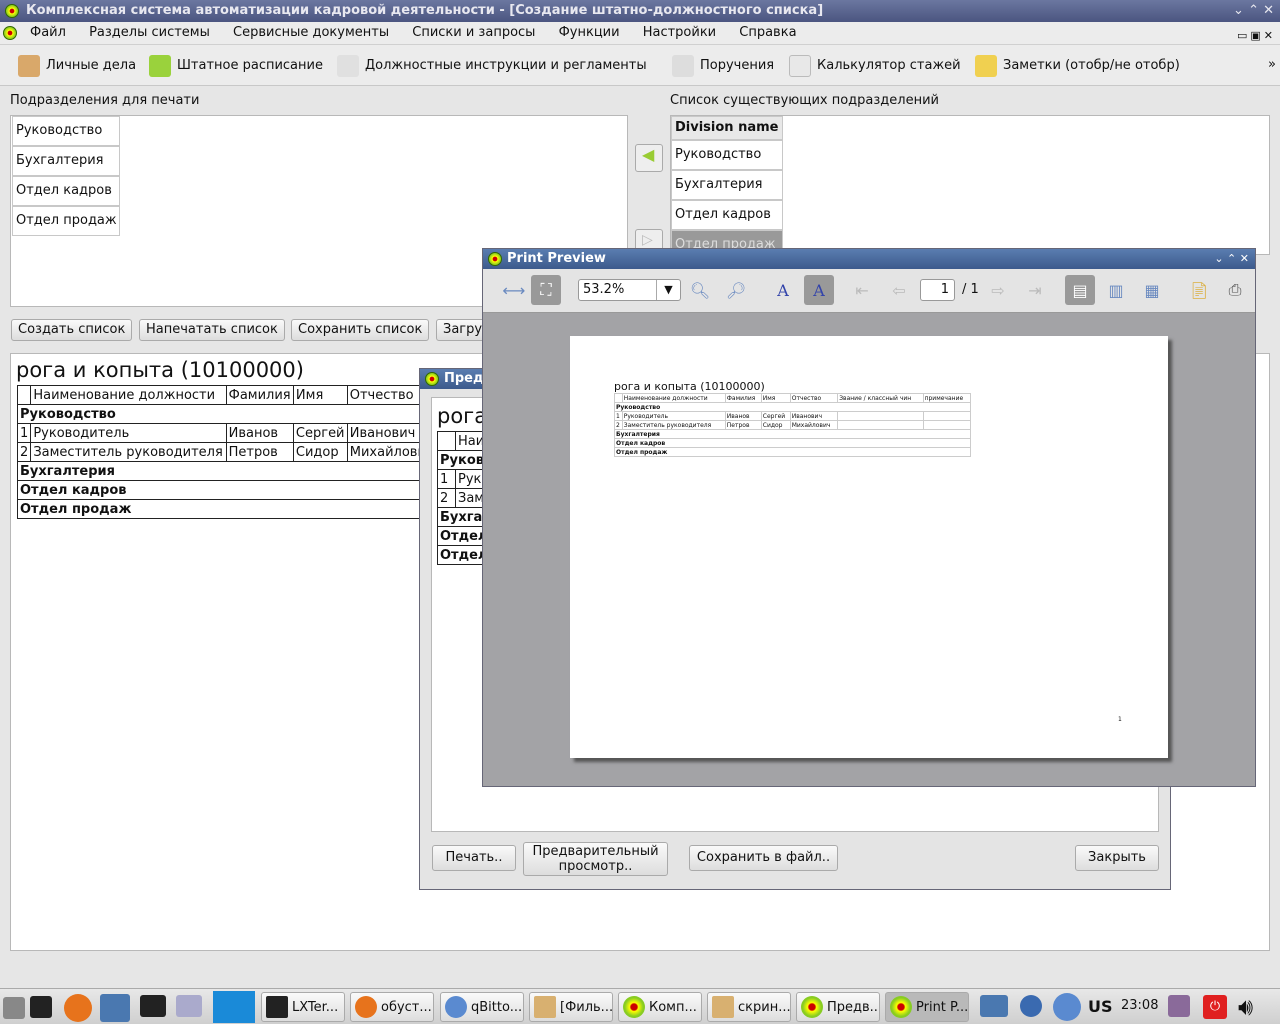 The image size is (1280, 1024). What do you see at coordinates (1031, 1006) in the screenshot?
I see `globe-icon` at bounding box center [1031, 1006].